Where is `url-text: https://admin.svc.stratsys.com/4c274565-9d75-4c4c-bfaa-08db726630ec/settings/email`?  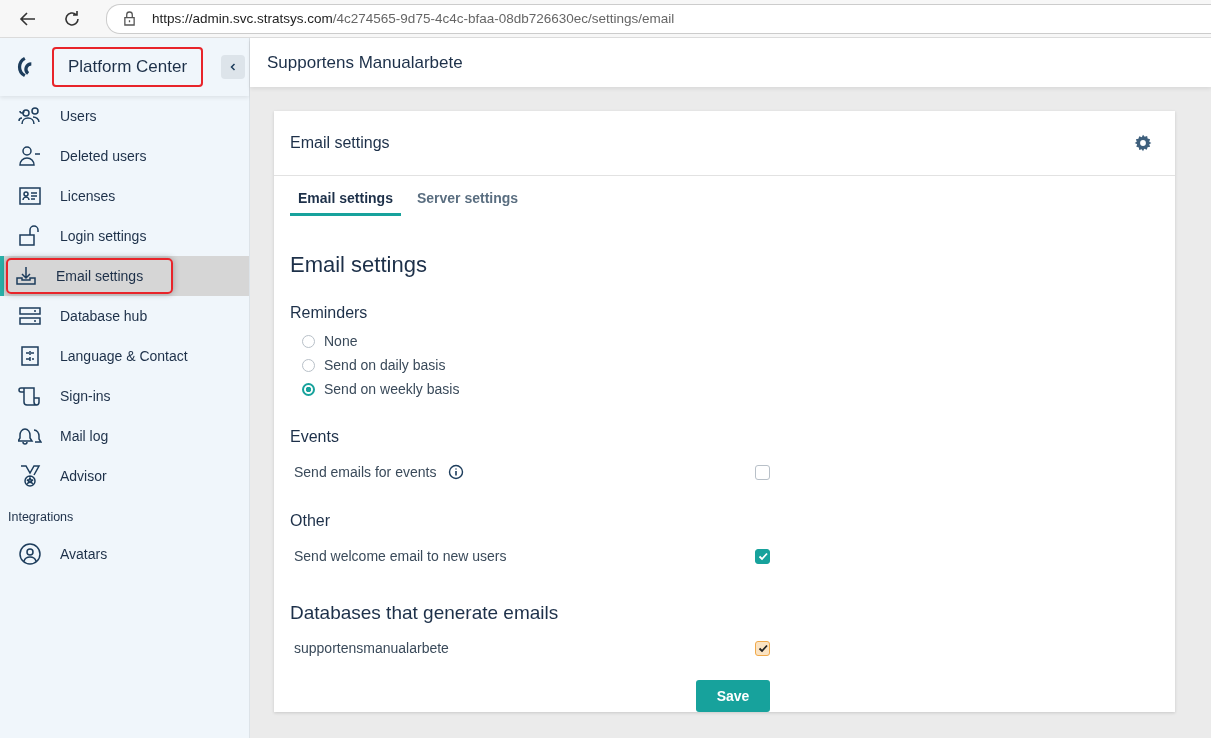 url-text: https://admin.svc.stratsys.com/4c274565-9d75-4c4c-bfaa-08db726630ec/settings/email is located at coordinates (413, 18).